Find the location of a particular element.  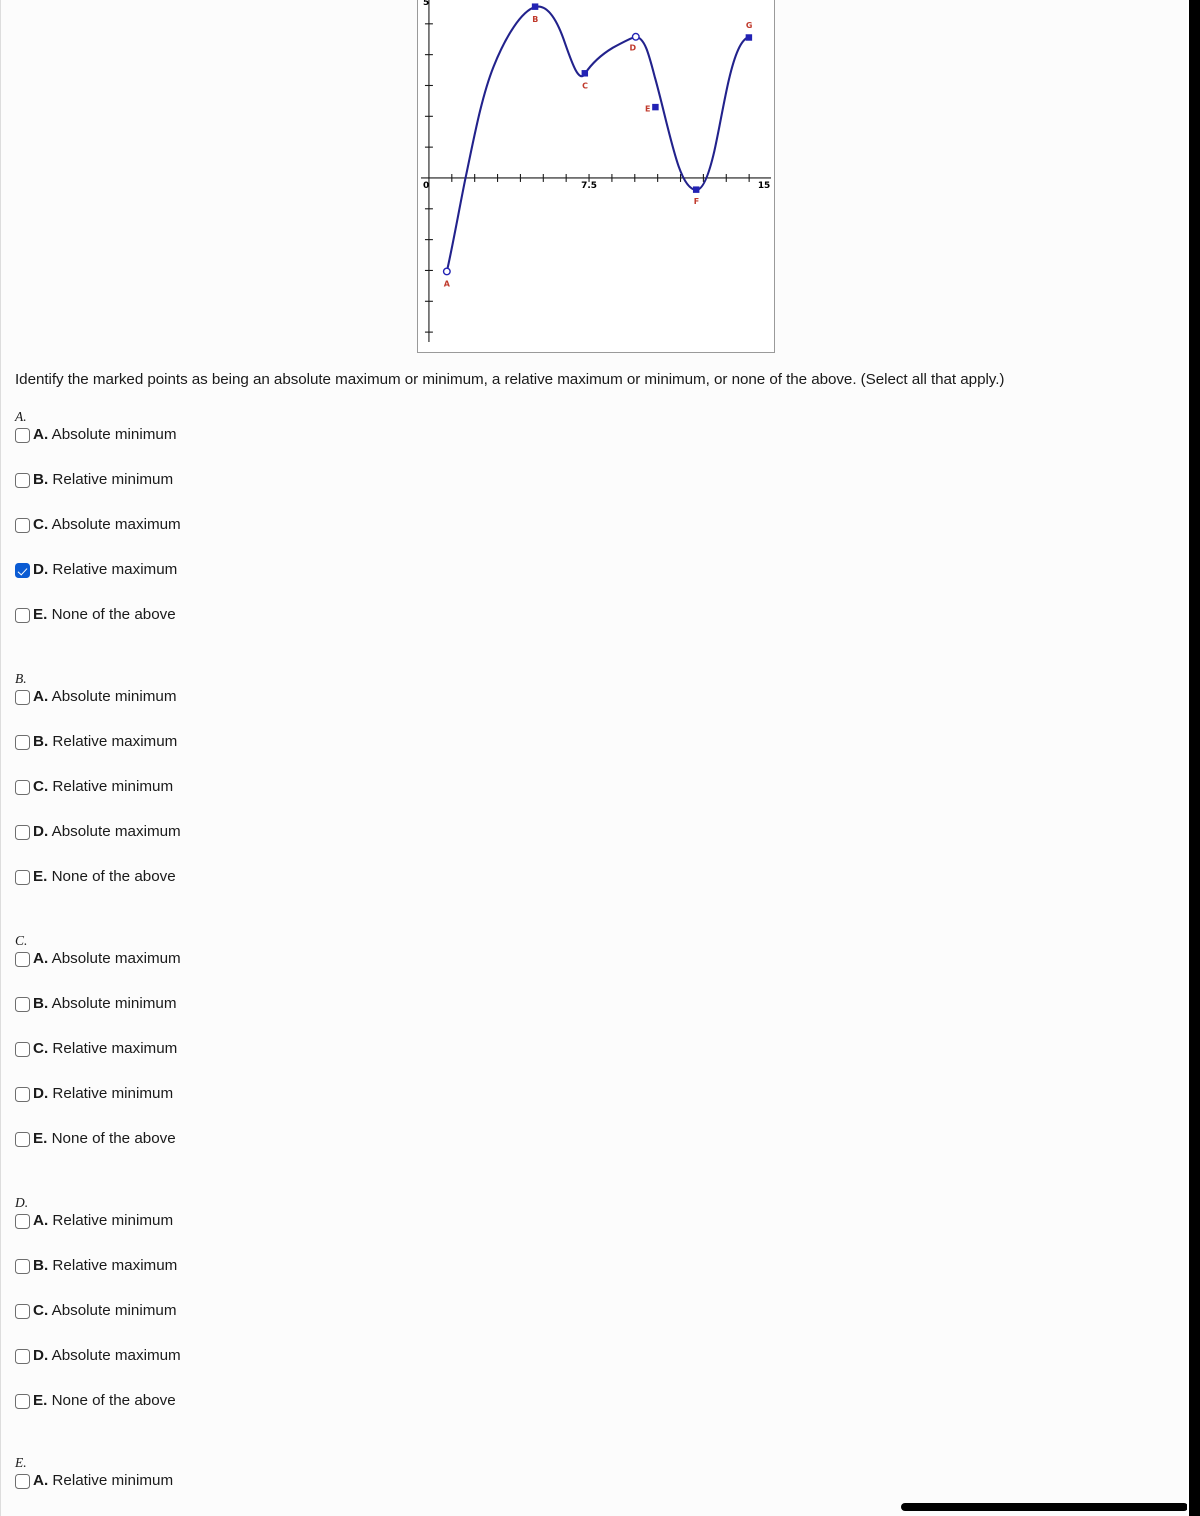

graph-point-E is located at coordinates (655, 107).